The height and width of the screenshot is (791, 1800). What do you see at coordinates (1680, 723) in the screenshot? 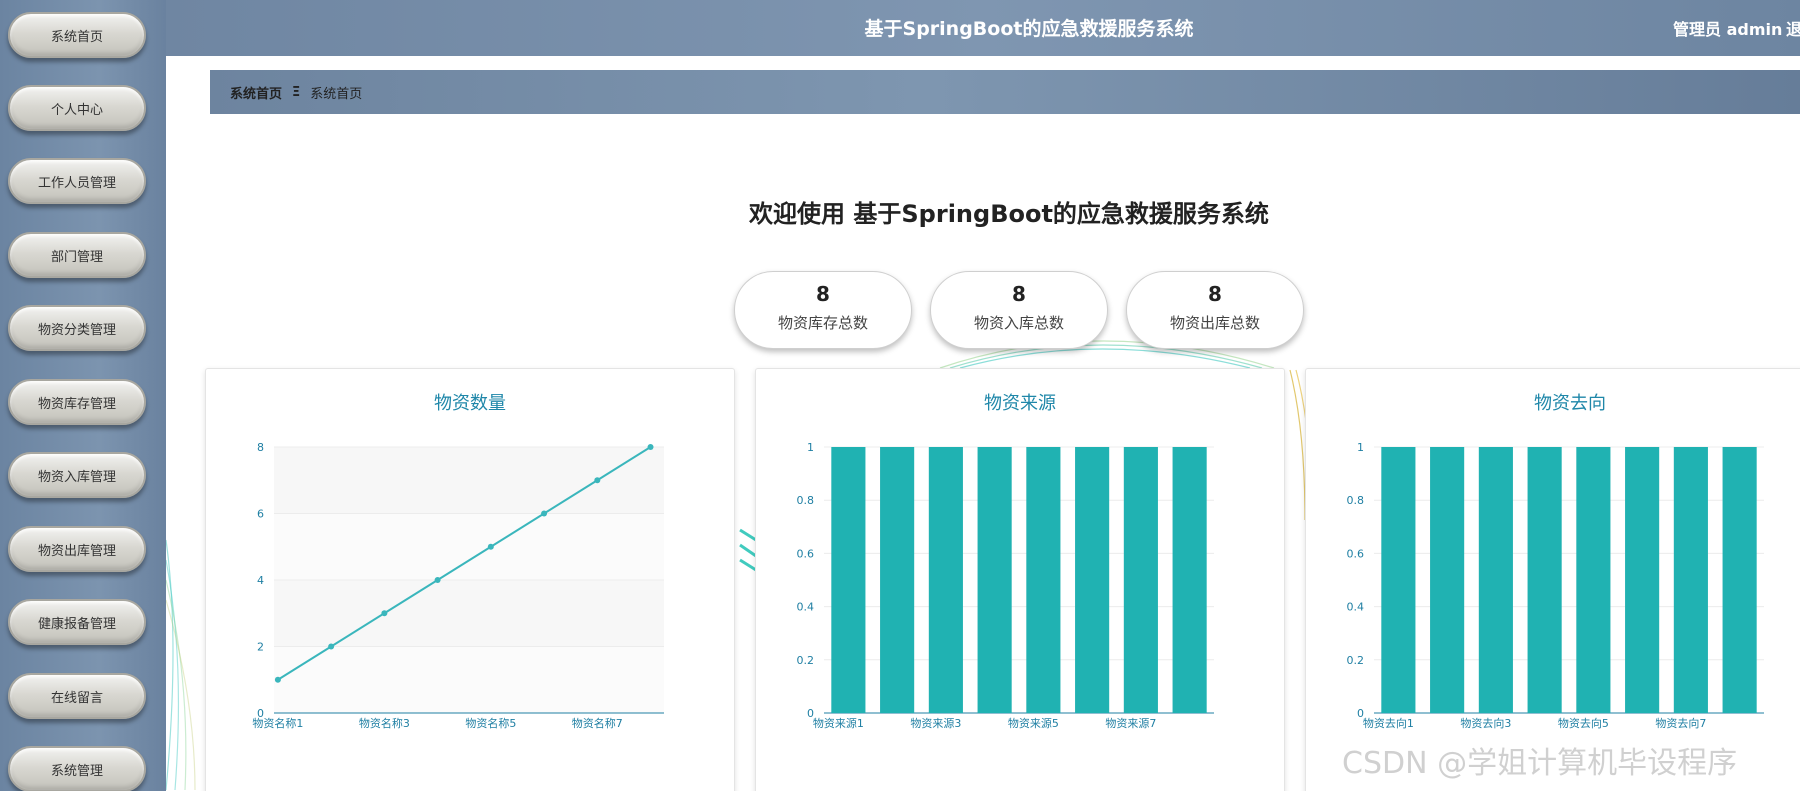
I see `x-tick-label: 物资去向7` at bounding box center [1680, 723].